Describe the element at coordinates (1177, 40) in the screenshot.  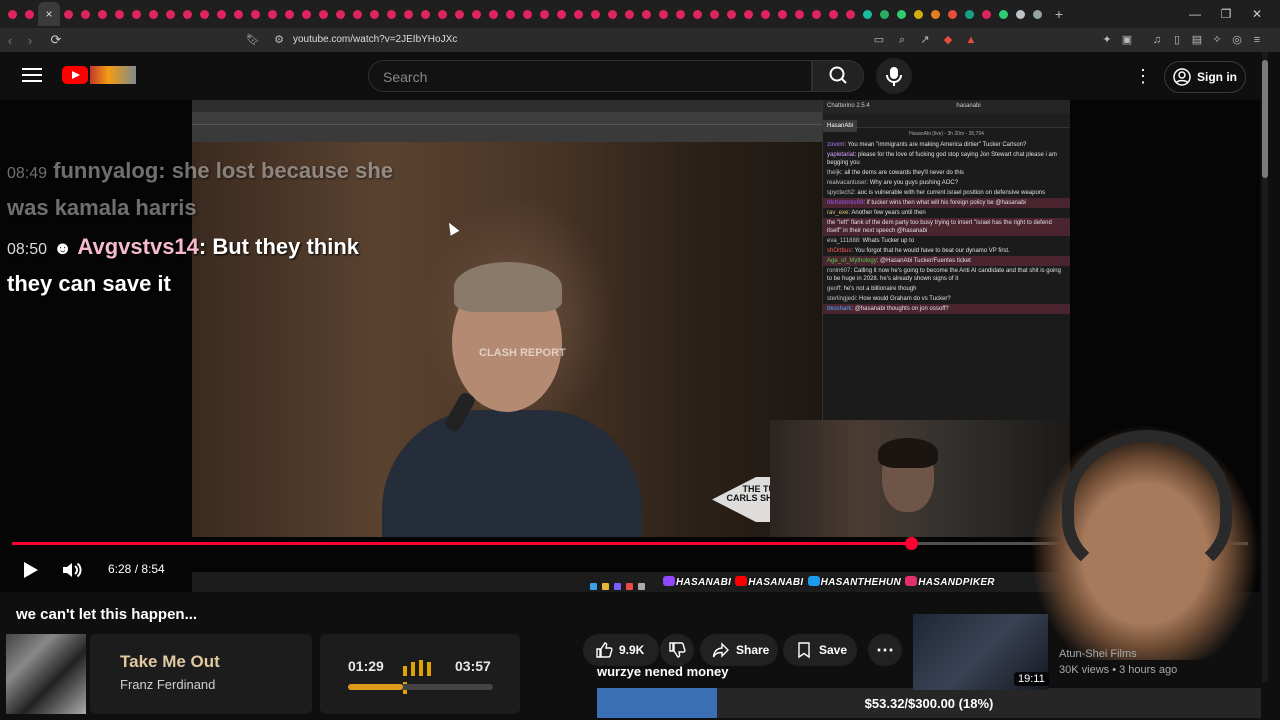
I see `sidebar-icon: ▯` at that location.